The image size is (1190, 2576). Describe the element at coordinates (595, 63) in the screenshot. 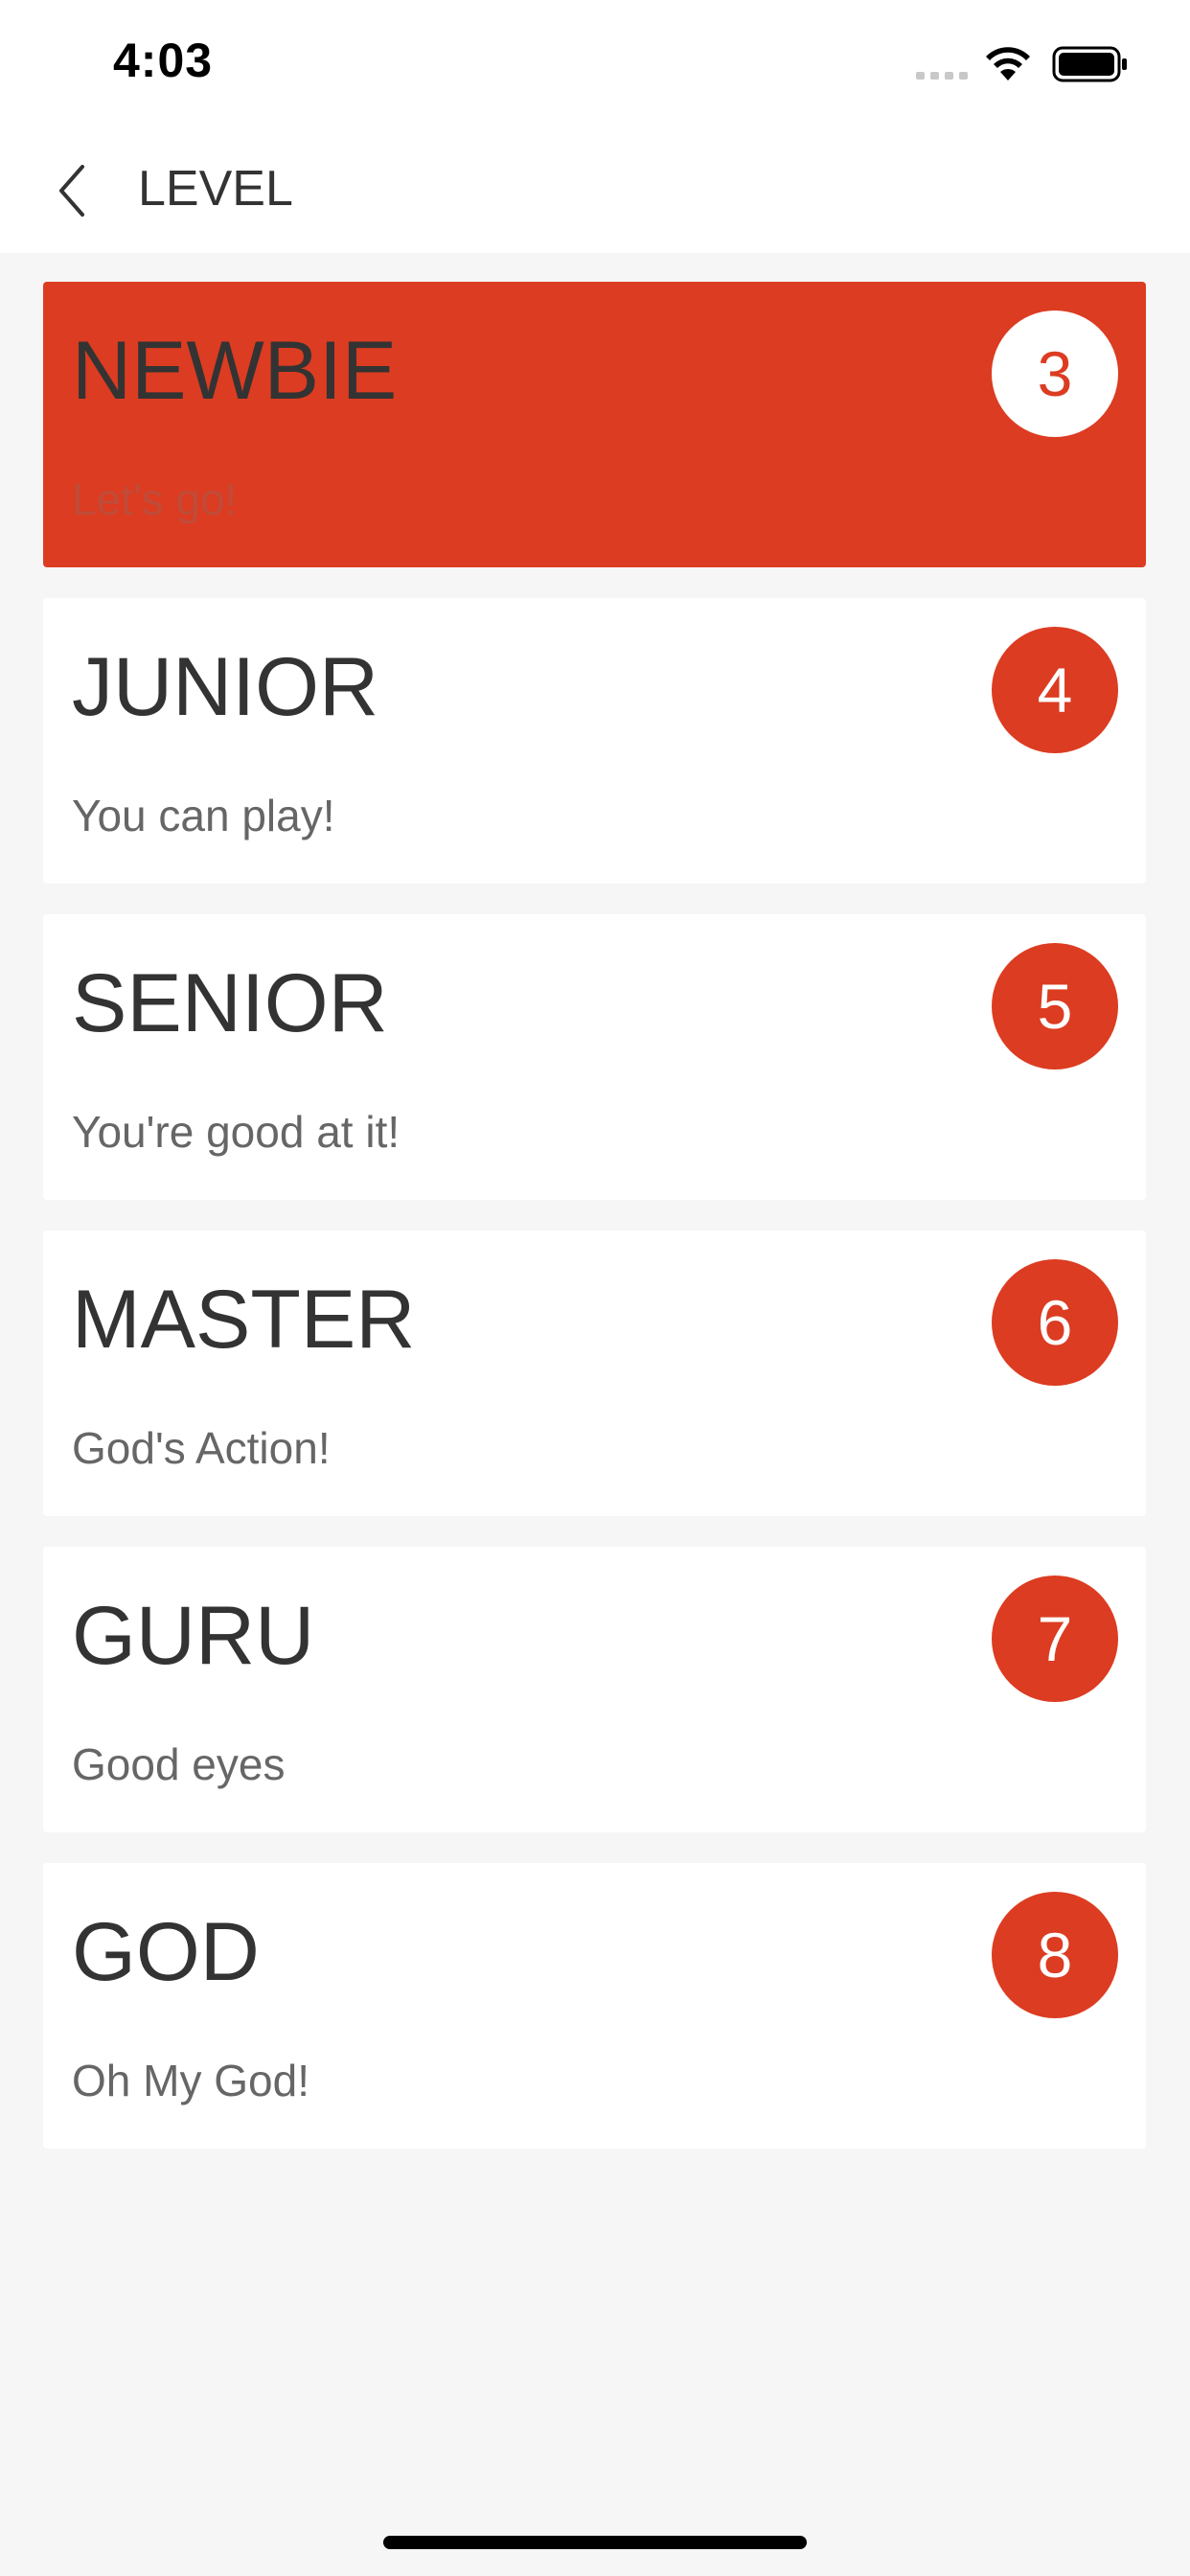

I see `status-bar: 4:03` at that location.